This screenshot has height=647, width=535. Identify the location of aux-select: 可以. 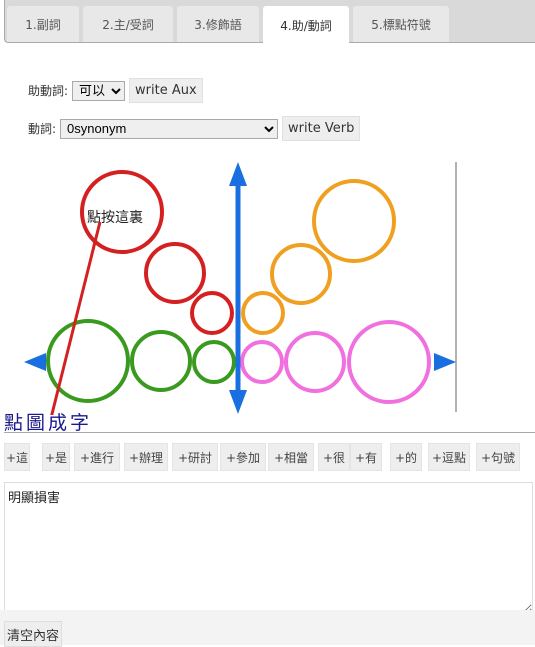
(99, 90).